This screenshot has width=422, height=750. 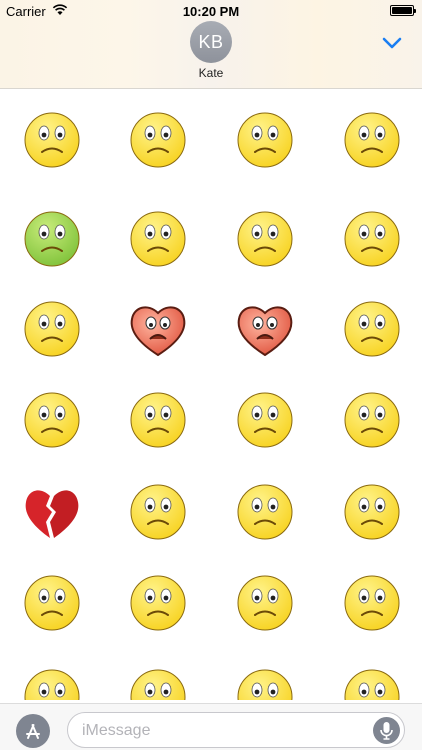 I want to click on conversation-header: Carrier 10:20 PM KB Kate, so click(x=211, y=44).